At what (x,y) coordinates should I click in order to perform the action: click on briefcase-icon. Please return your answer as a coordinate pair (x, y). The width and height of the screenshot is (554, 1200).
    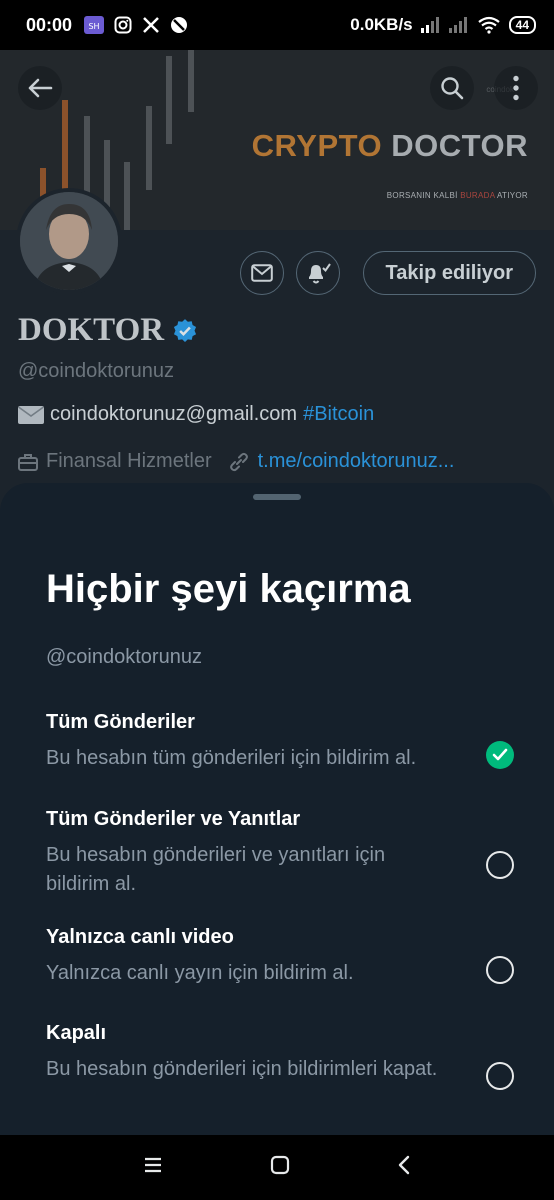
    Looking at the image, I should click on (28, 462).